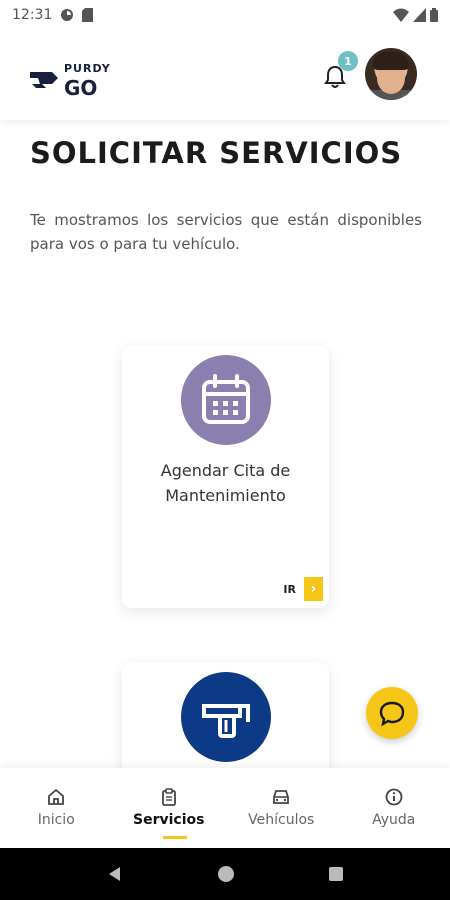  I want to click on service-card-fuel, so click(225, 722).